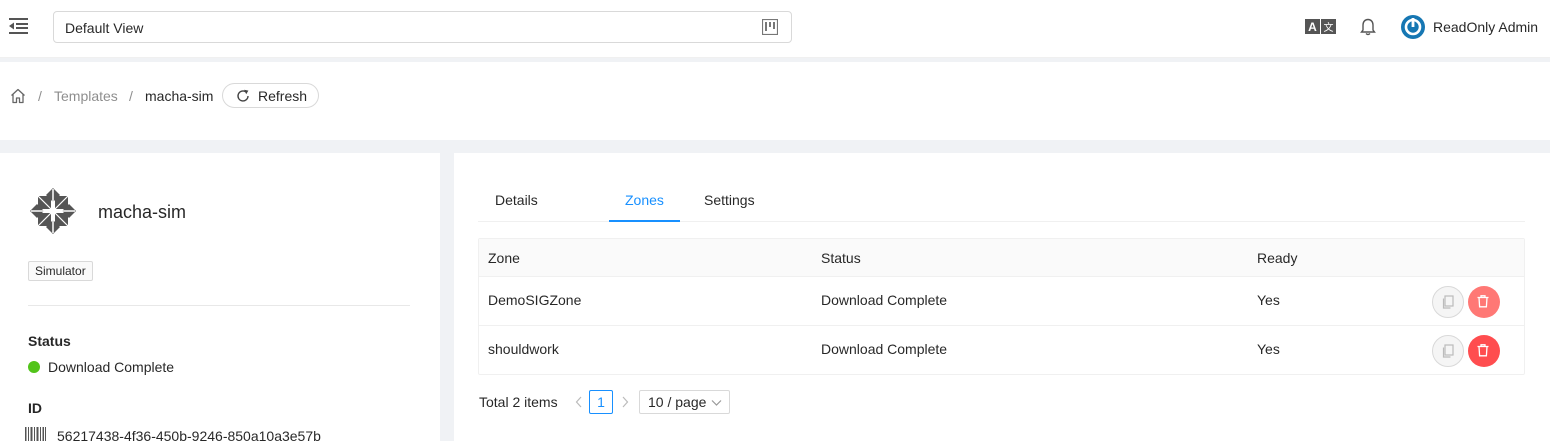  I want to click on pagination-total: Total 2 items, so click(518, 402).